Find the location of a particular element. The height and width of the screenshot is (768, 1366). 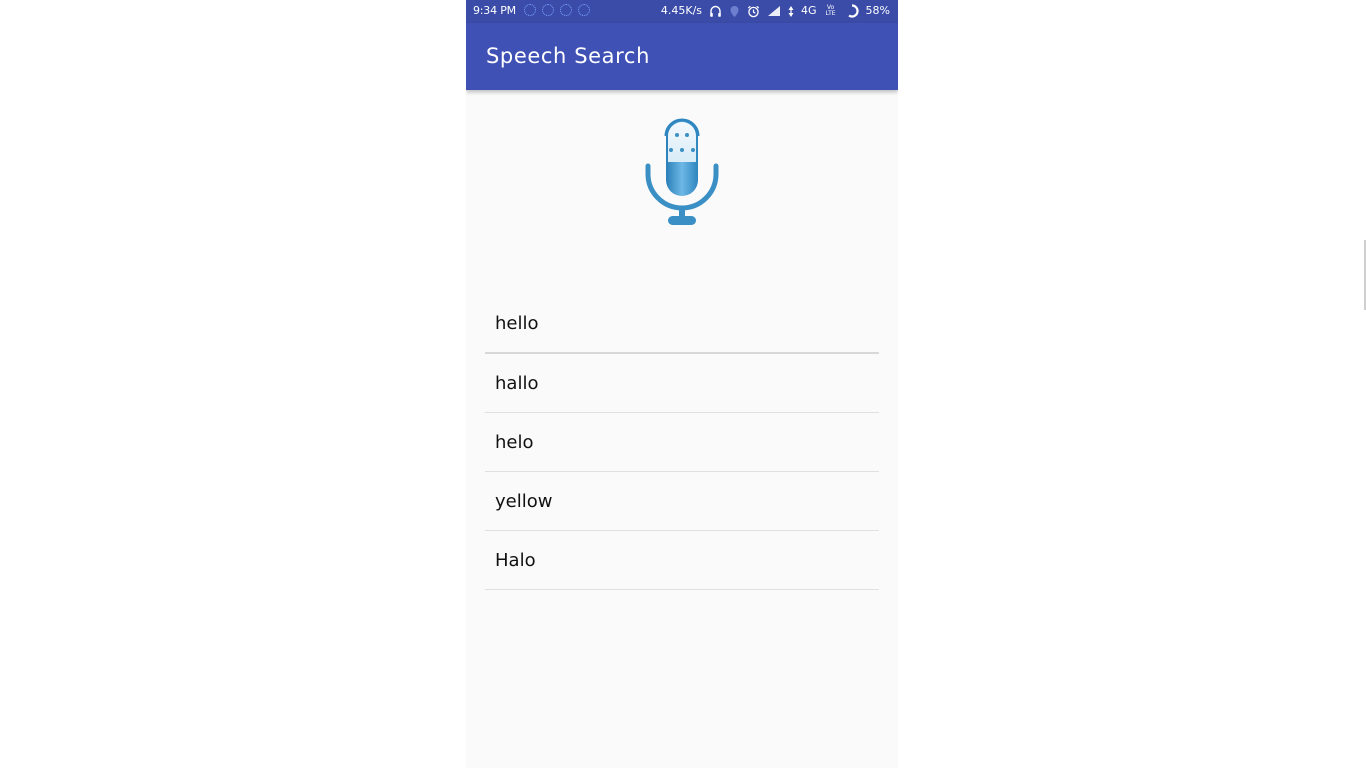

data-arrows-icon is located at coordinates (791, 11).